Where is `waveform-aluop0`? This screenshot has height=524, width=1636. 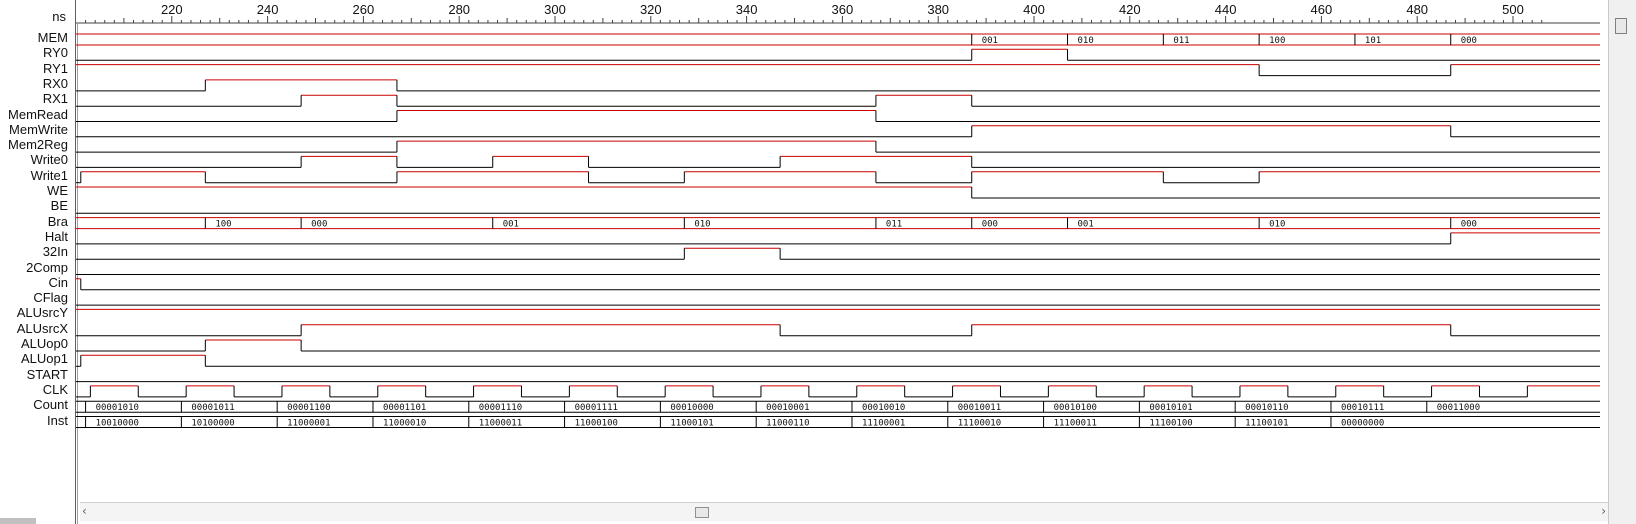 waveform-aluop0 is located at coordinates (838, 345).